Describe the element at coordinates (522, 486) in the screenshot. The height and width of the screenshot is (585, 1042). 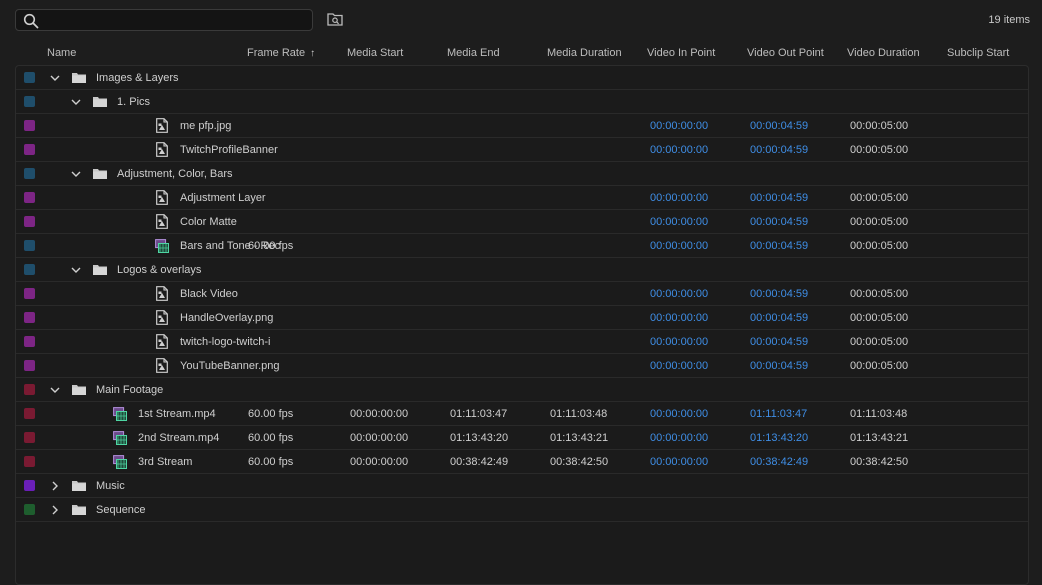
I see `bin-row: Music` at that location.